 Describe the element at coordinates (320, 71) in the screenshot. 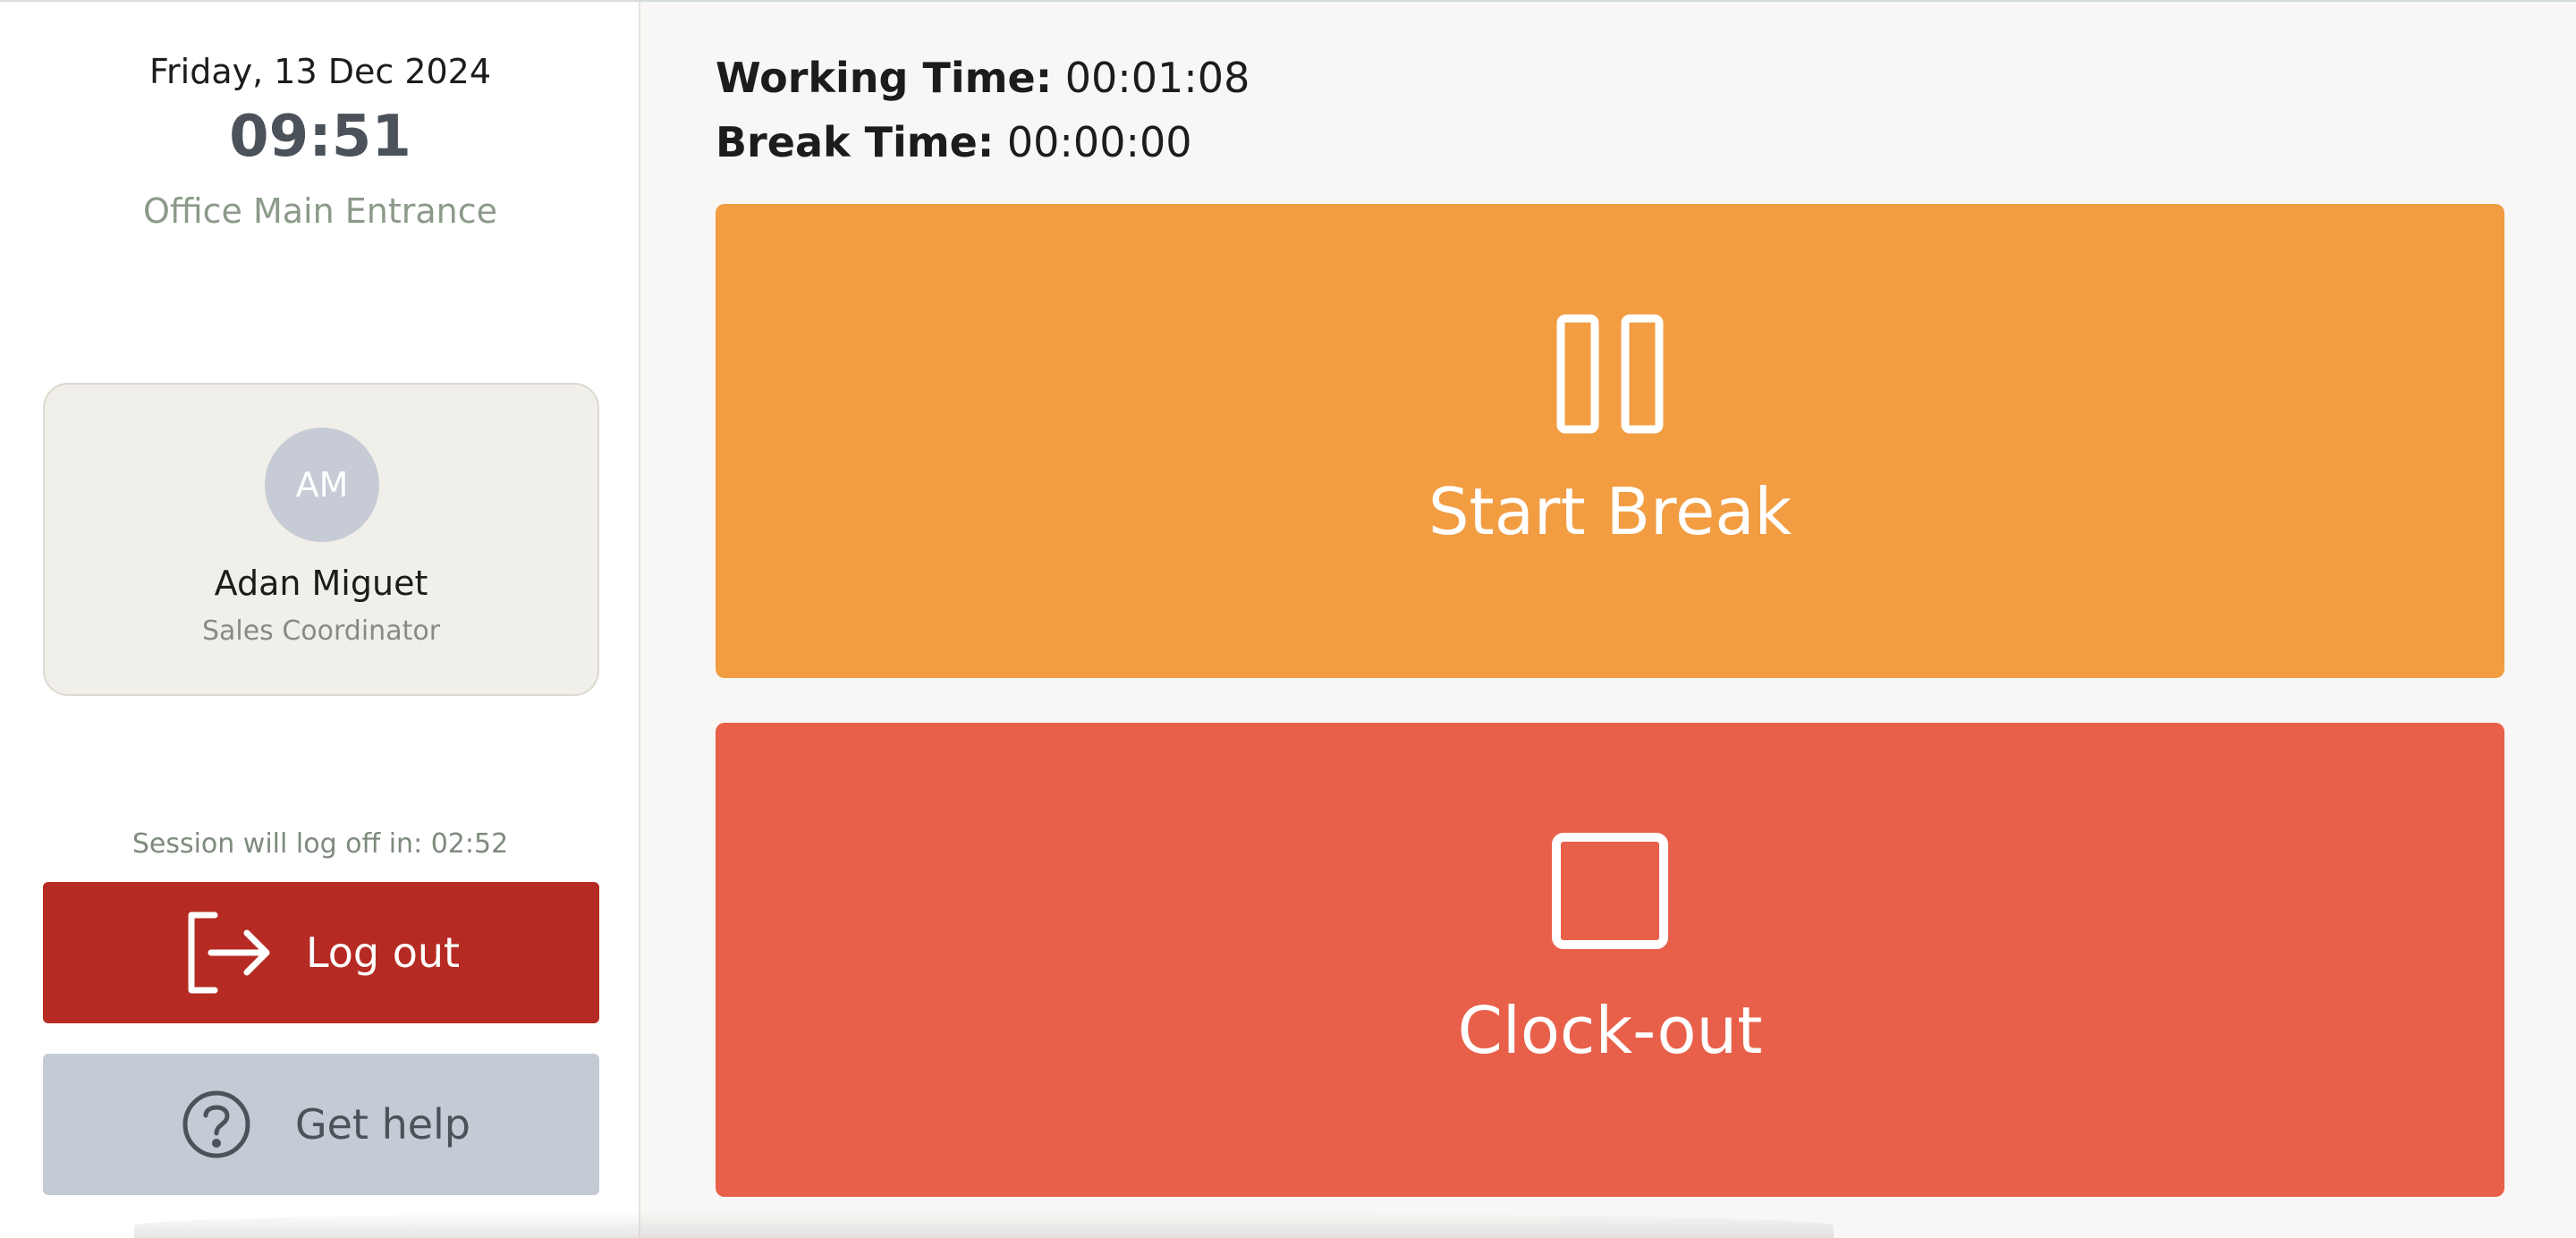

I see `current-date: Friday, 13 Dec 2024` at that location.